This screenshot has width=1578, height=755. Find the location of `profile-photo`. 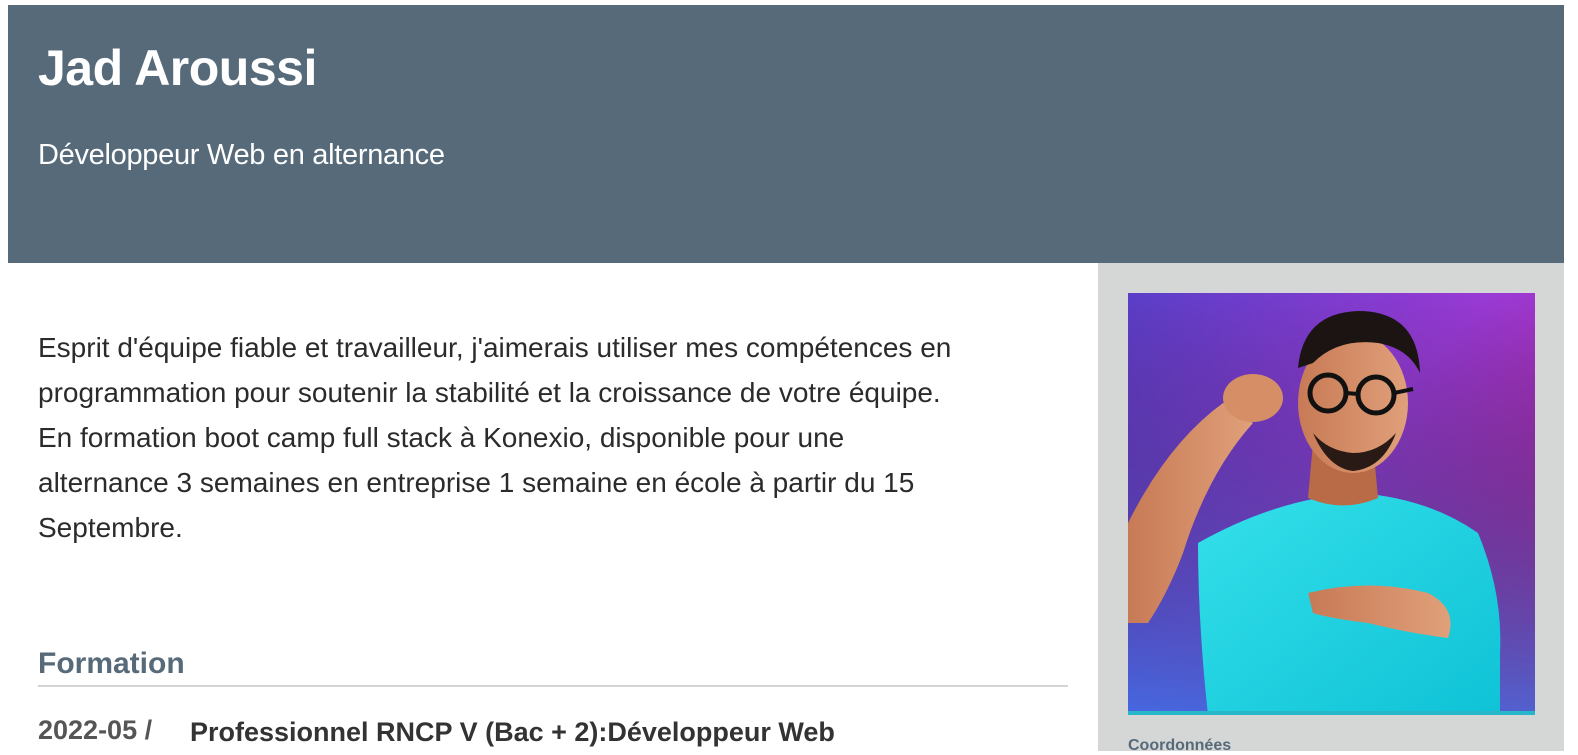

profile-photo is located at coordinates (1331, 504).